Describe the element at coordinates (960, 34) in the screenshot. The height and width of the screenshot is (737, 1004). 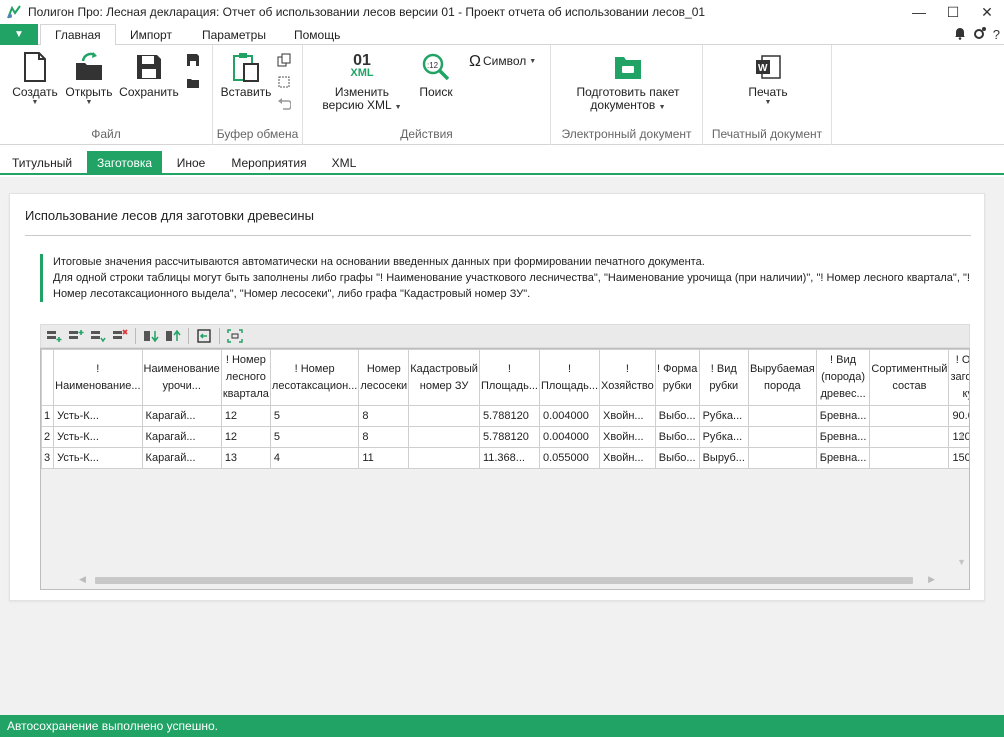
I see `bell-icon` at that location.